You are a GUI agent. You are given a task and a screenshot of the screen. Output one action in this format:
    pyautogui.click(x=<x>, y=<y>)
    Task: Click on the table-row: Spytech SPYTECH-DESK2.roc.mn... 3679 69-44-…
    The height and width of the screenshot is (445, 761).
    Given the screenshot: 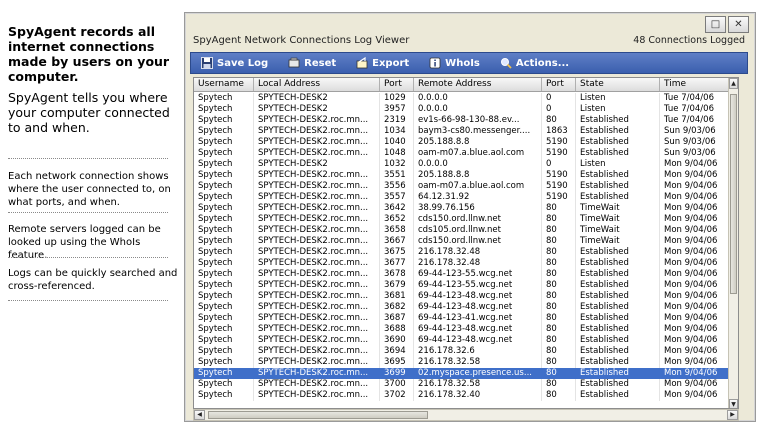 What is the action you would take?
    pyautogui.click(x=462, y=285)
    